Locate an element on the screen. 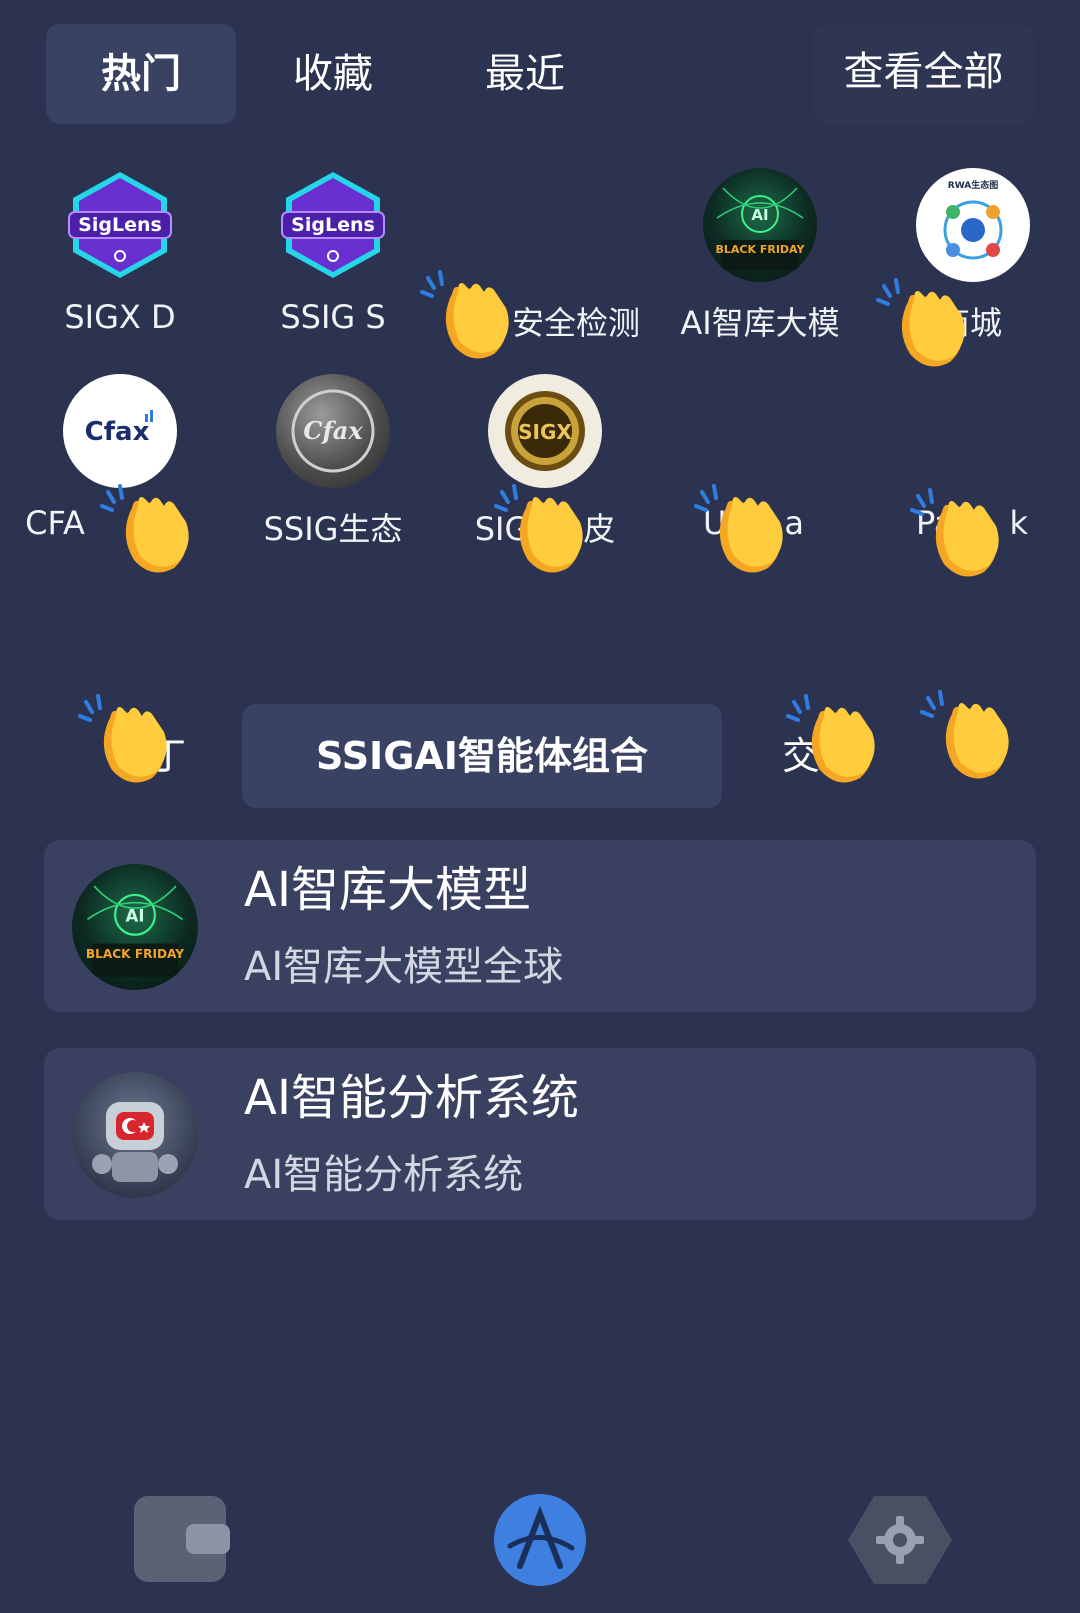  view-all-button: 查看全部 is located at coordinates (923, 74).